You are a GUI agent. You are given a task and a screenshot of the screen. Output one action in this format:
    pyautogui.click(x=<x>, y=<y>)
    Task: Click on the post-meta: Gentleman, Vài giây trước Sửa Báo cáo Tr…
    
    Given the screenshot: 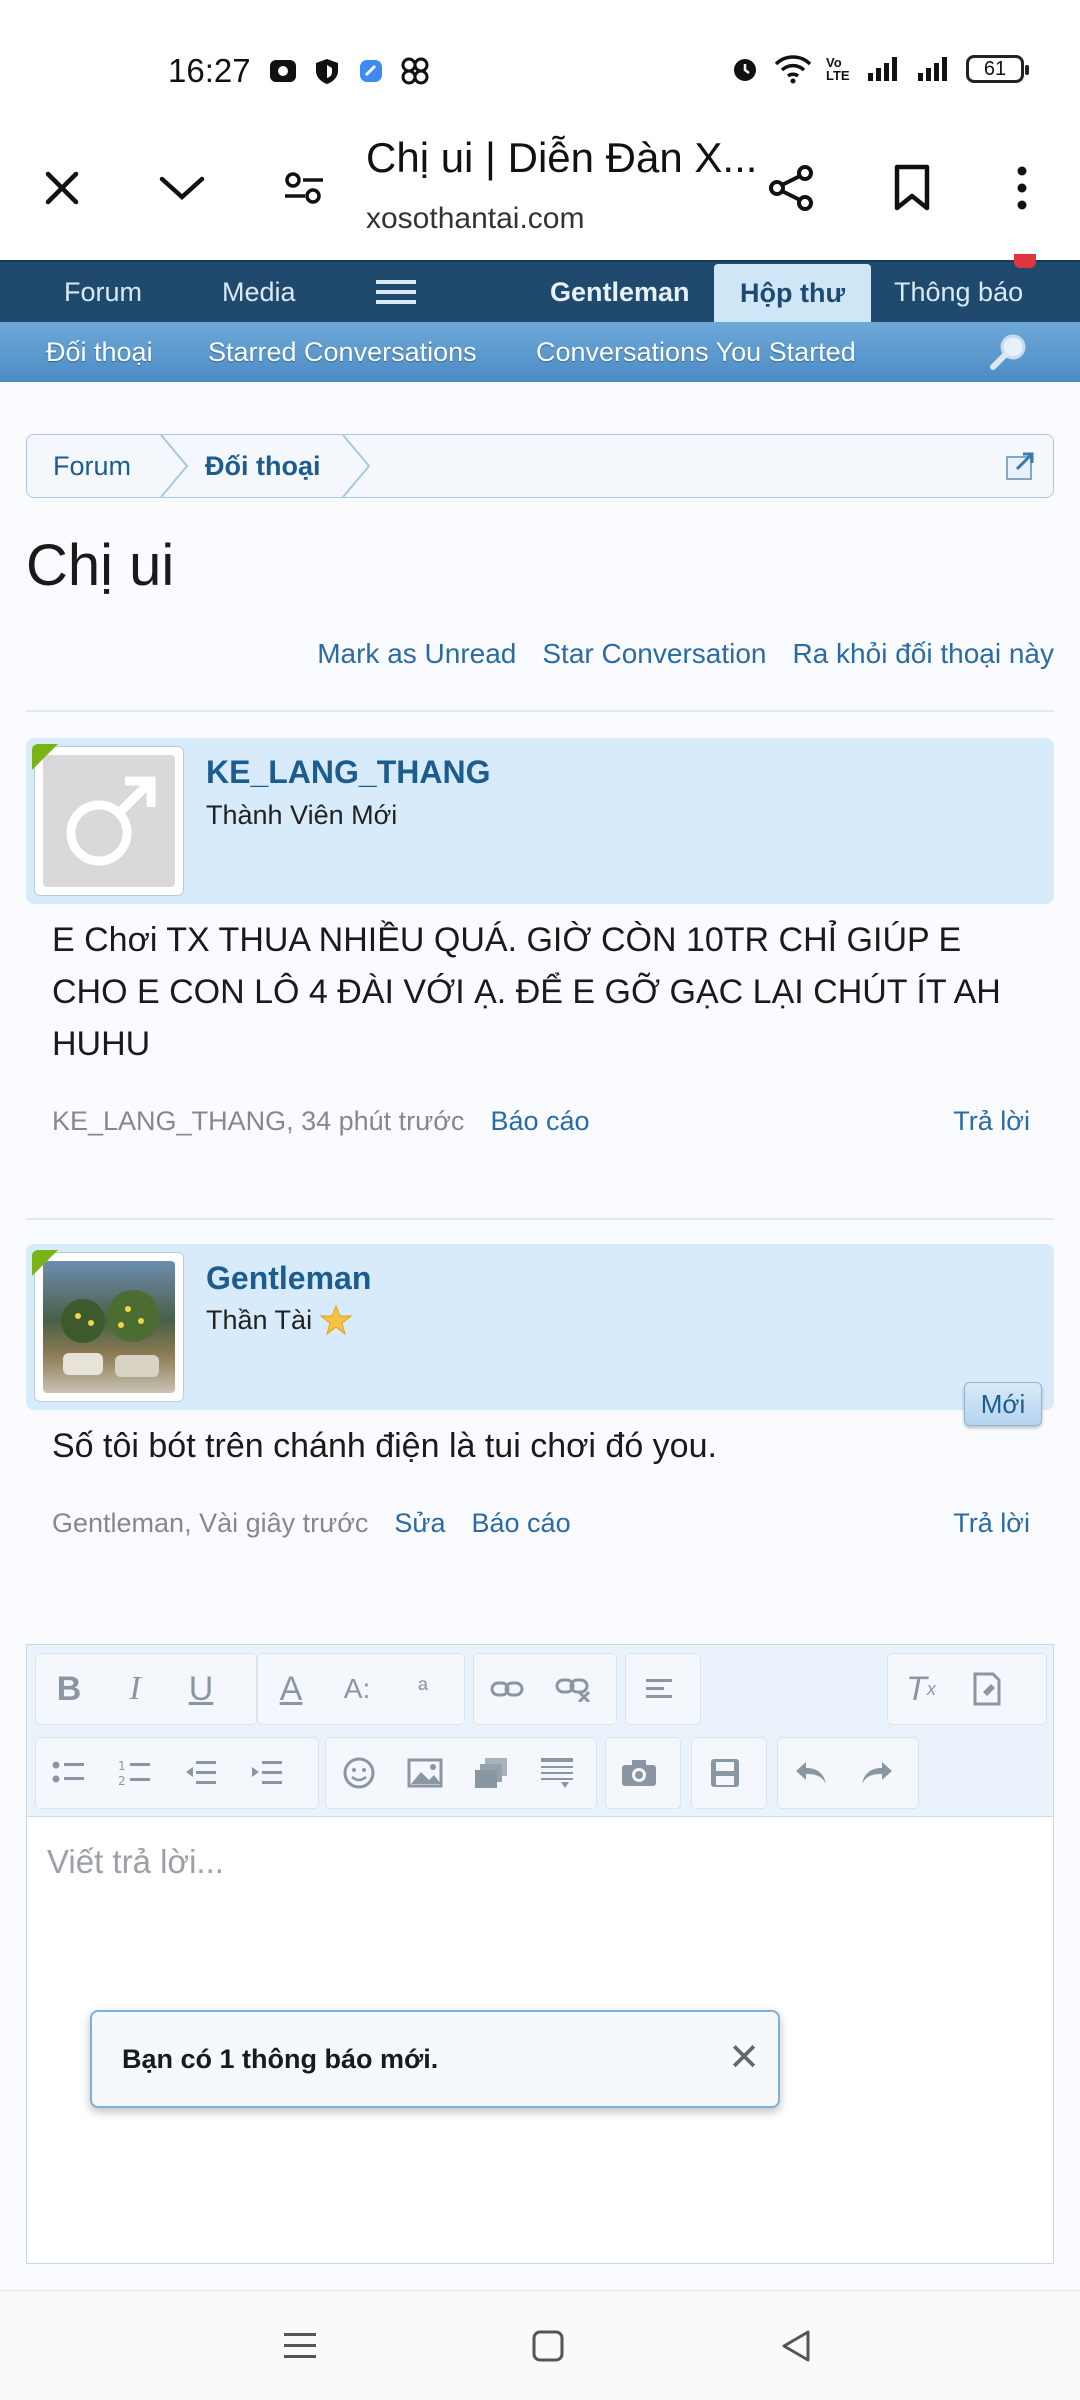 What is the action you would take?
    pyautogui.click(x=541, y=1523)
    